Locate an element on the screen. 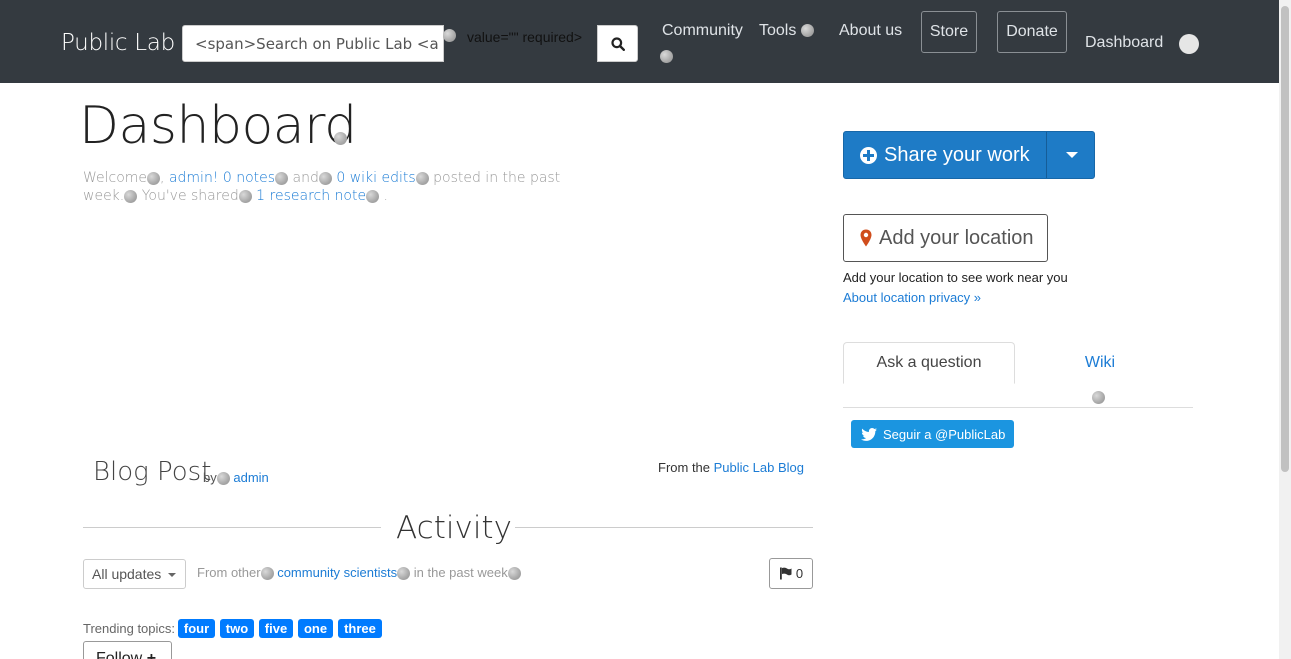 The height and width of the screenshot is (659, 1291). location-privacy-link: About location privacy » is located at coordinates (912, 297).